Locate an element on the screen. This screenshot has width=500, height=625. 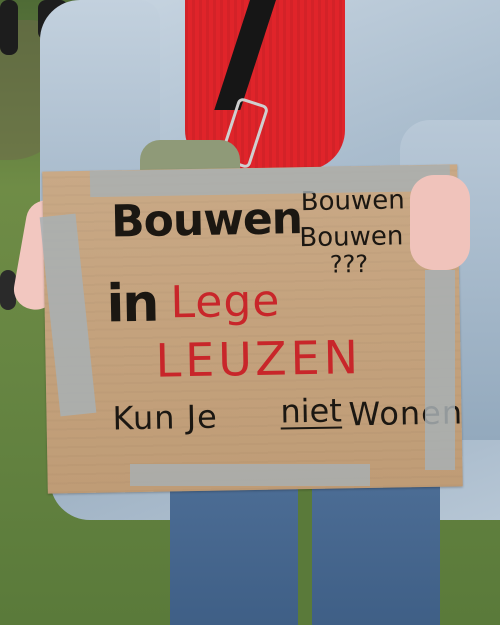
sign-text-question-marks: ??? is located at coordinates (349, 264).